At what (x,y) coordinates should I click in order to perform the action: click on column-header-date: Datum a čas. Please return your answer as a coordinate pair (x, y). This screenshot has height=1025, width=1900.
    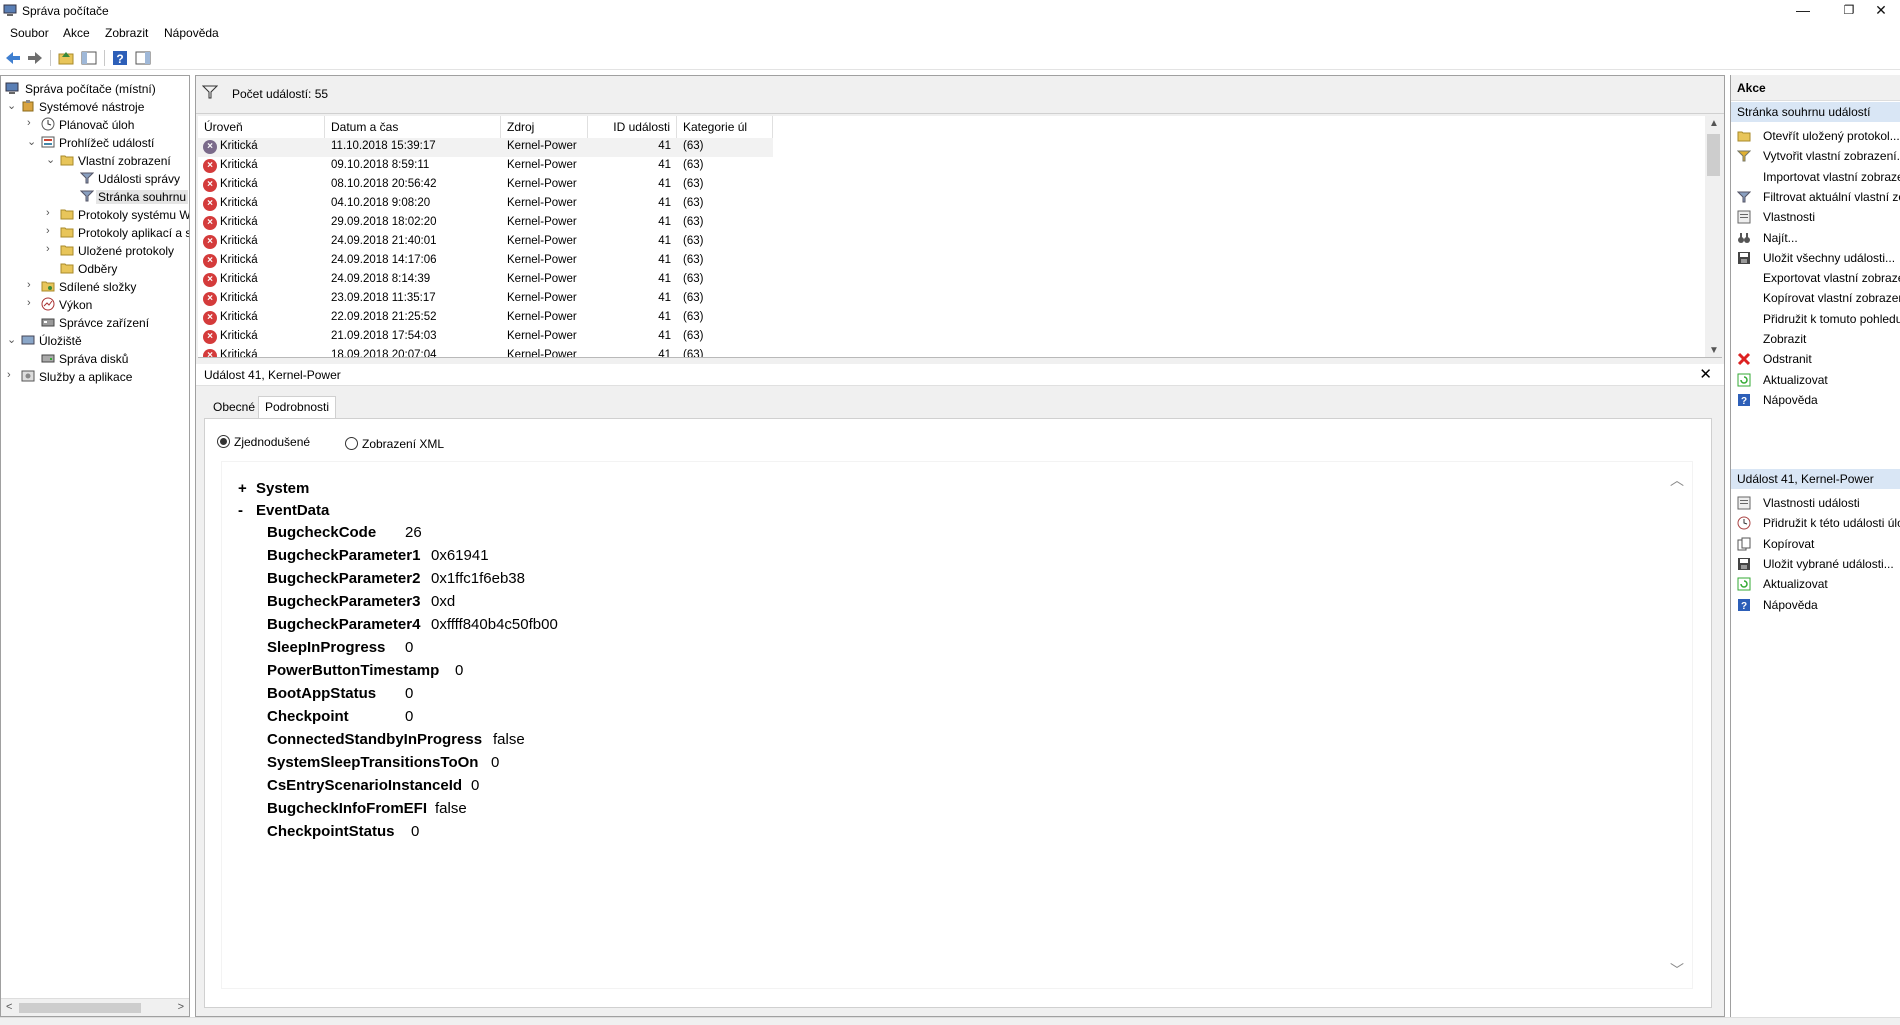
    Looking at the image, I should click on (413, 127).